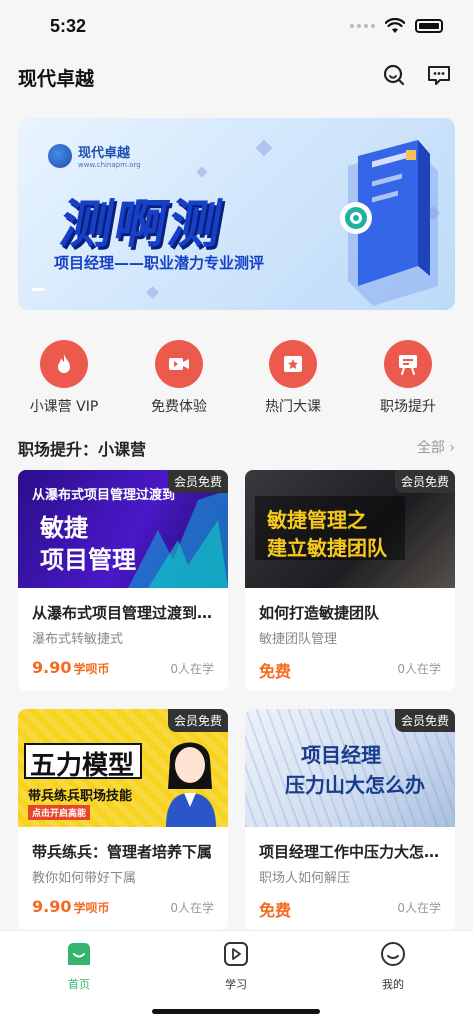 This screenshot has height=1024, width=473. What do you see at coordinates (436, 447) in the screenshot?
I see `view-all-link: 全部 ›` at bounding box center [436, 447].